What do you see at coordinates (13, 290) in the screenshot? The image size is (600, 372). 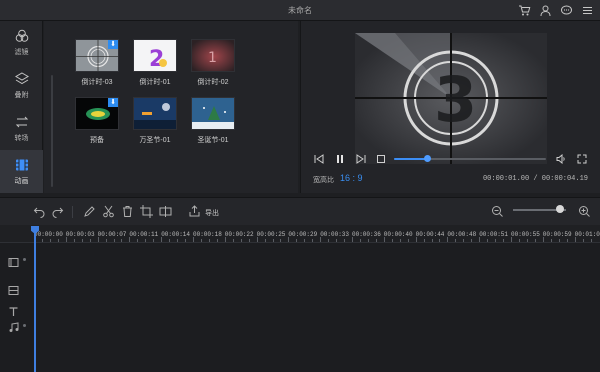 I see `overlay-track-icon` at bounding box center [13, 290].